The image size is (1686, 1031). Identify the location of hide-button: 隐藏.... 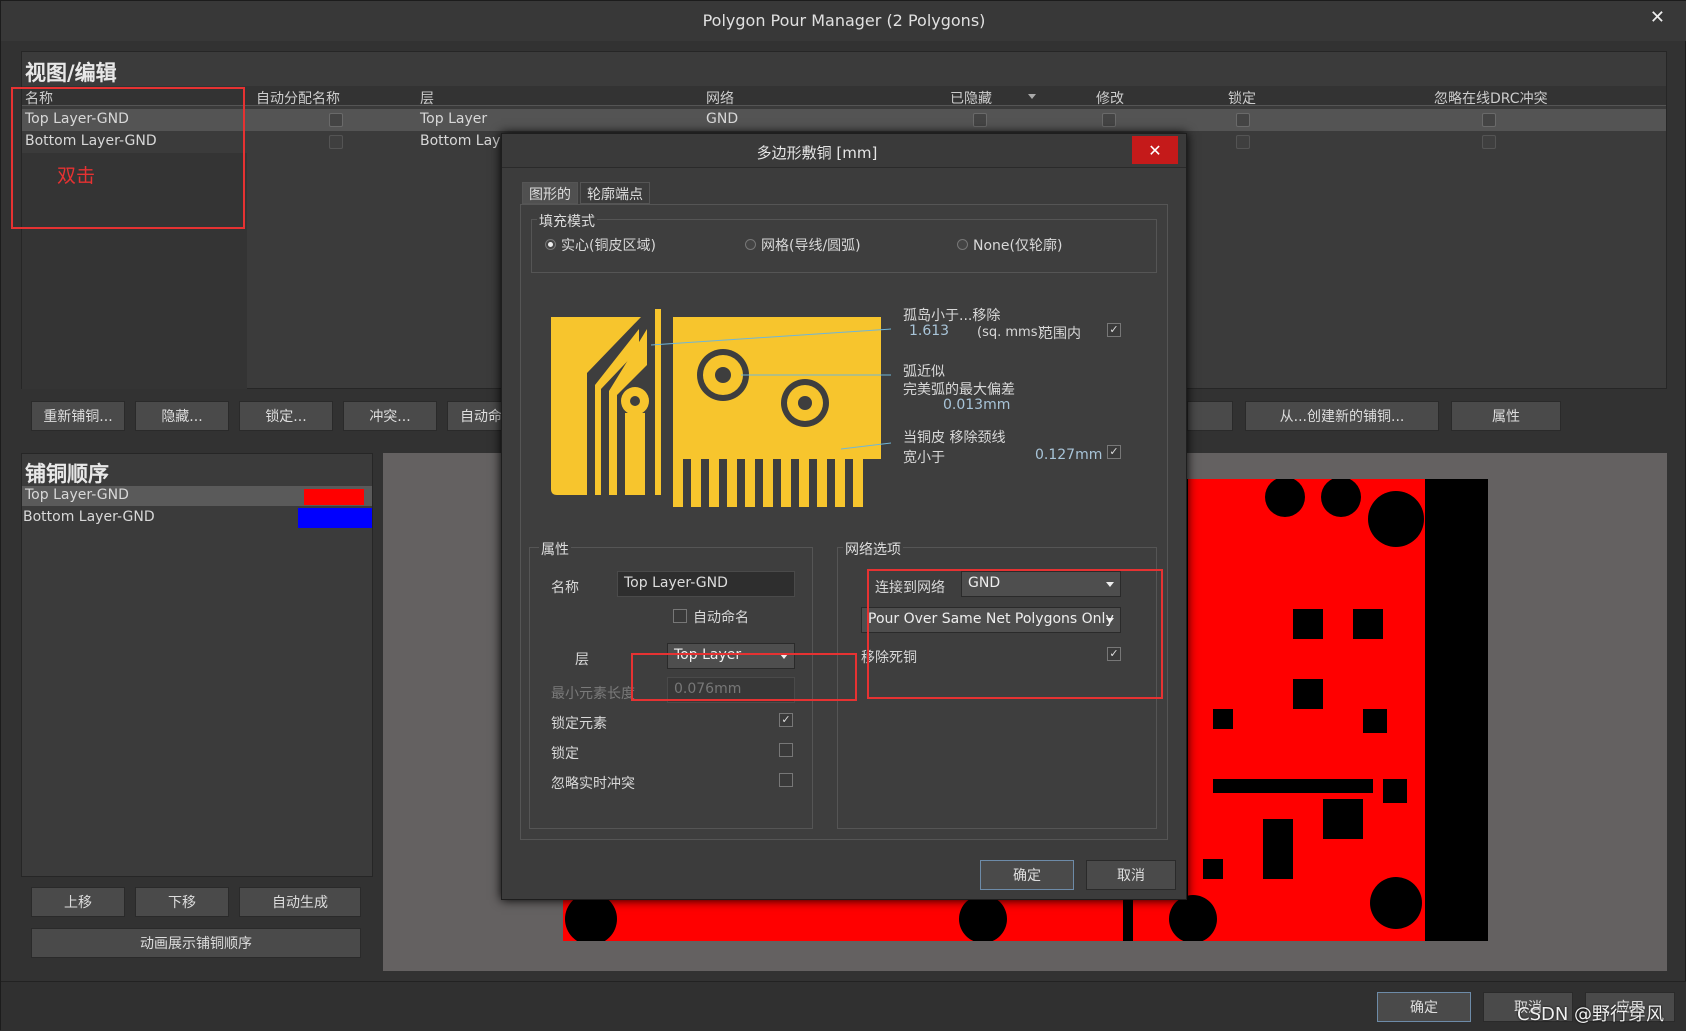
(182, 416).